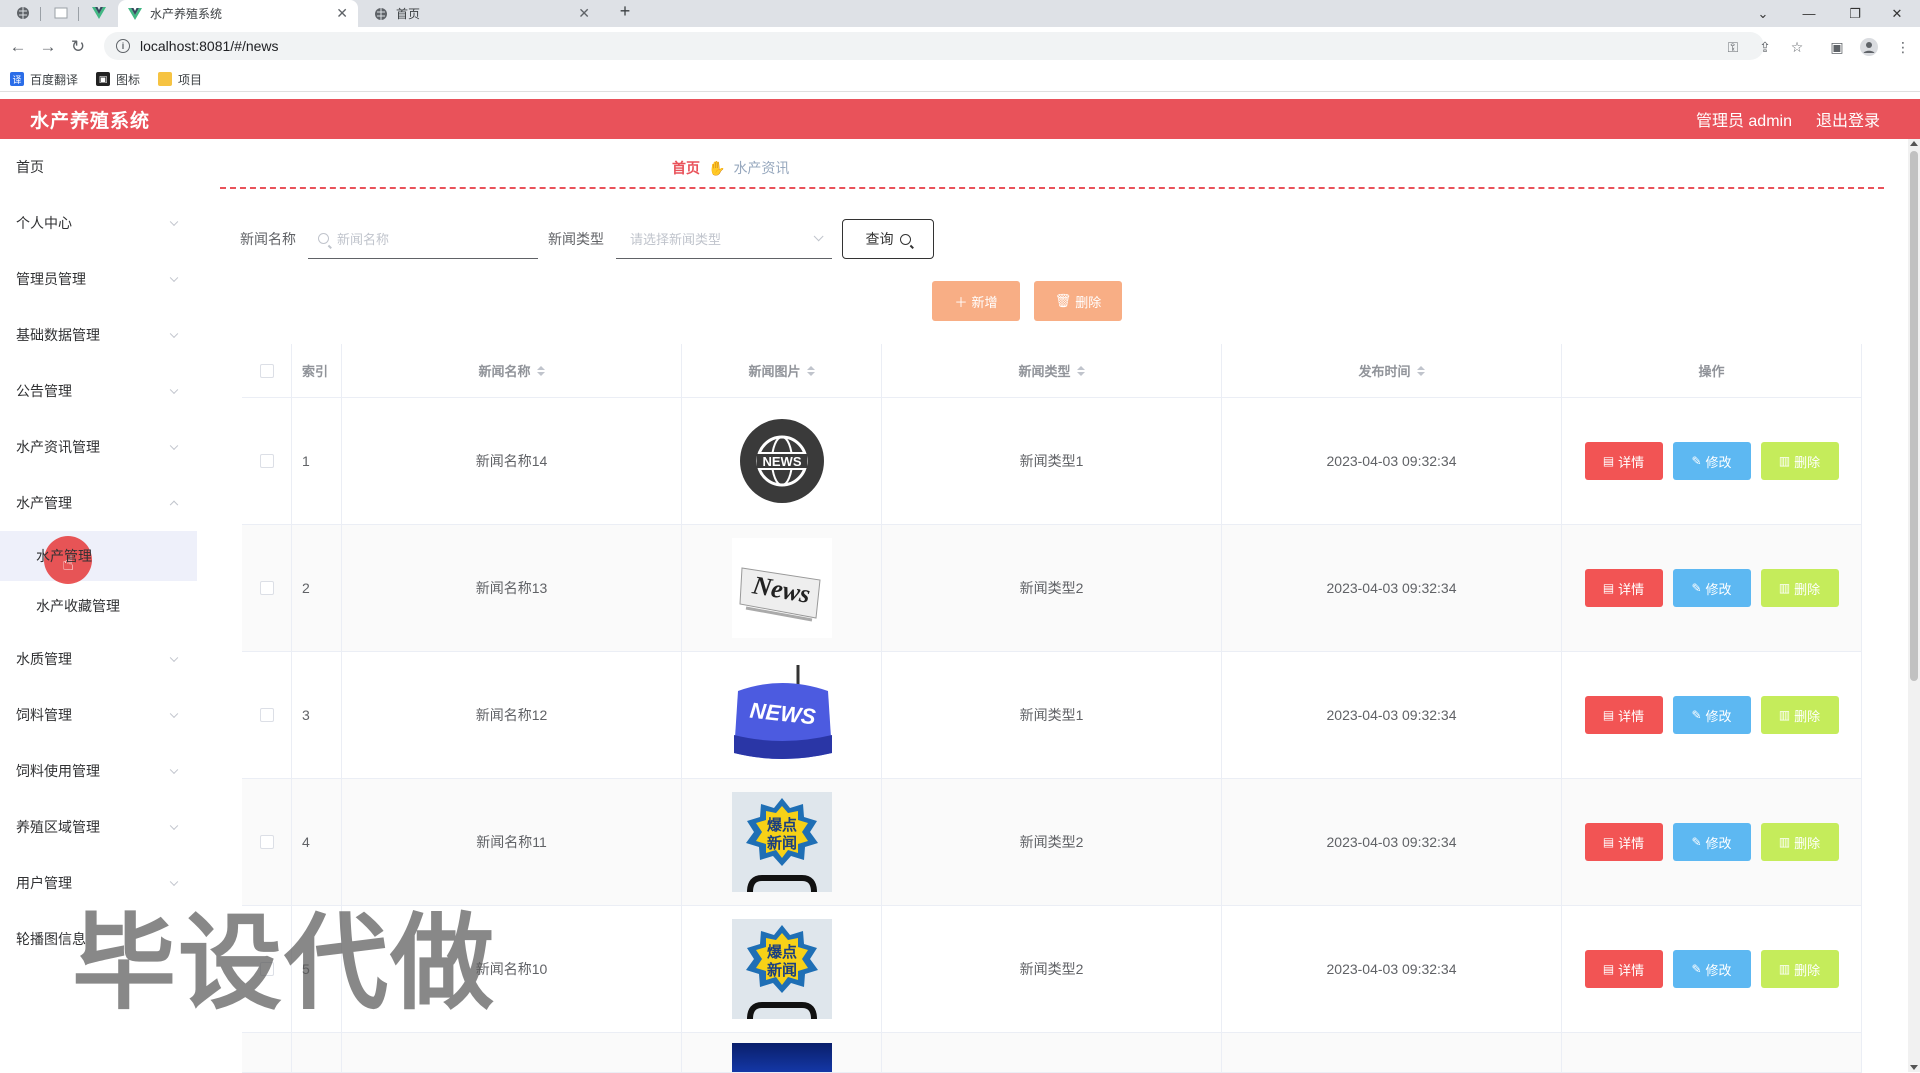 The width and height of the screenshot is (1920, 1073). Describe the element at coordinates (78, 47) in the screenshot. I see `reload-icon: ↻` at that location.